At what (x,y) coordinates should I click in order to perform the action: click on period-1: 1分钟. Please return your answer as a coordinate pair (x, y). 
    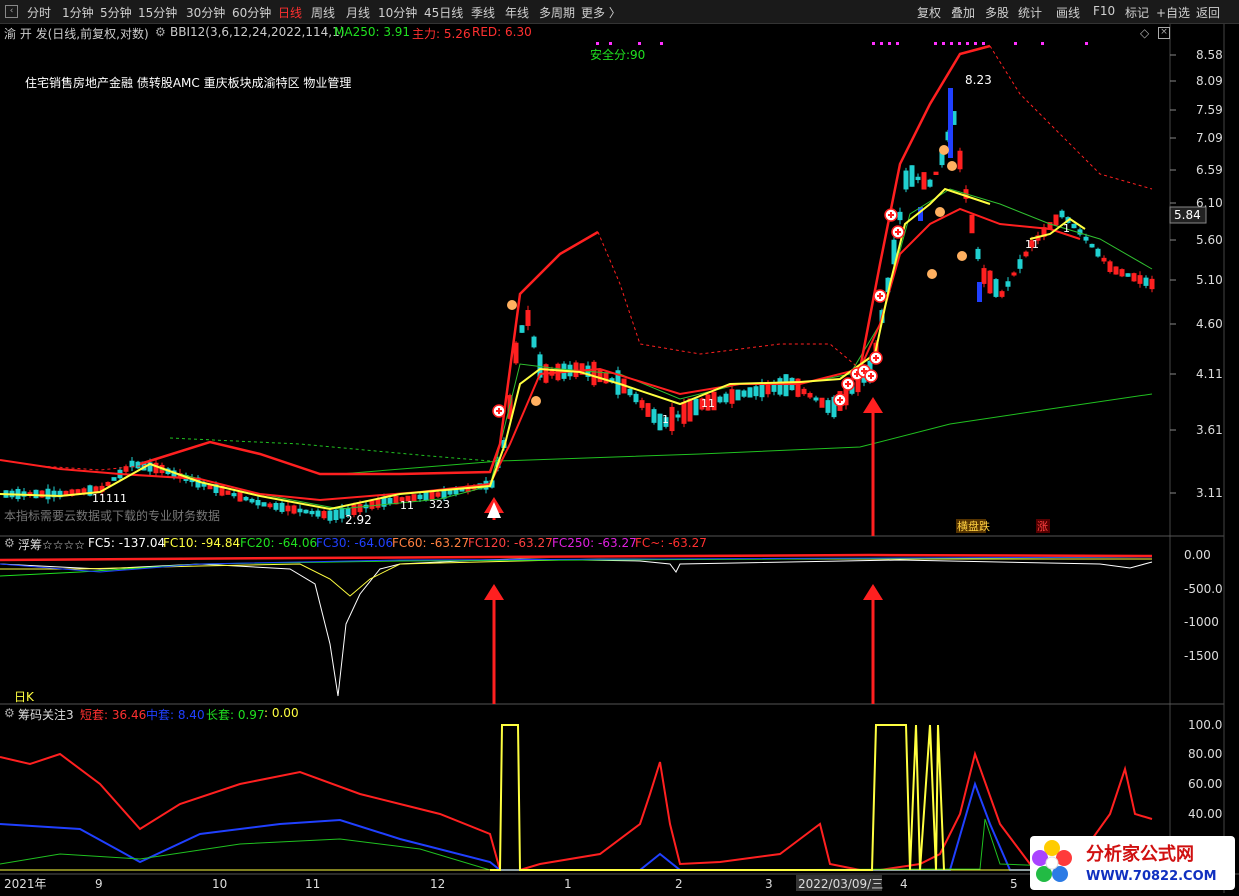
    Looking at the image, I should click on (78, 12).